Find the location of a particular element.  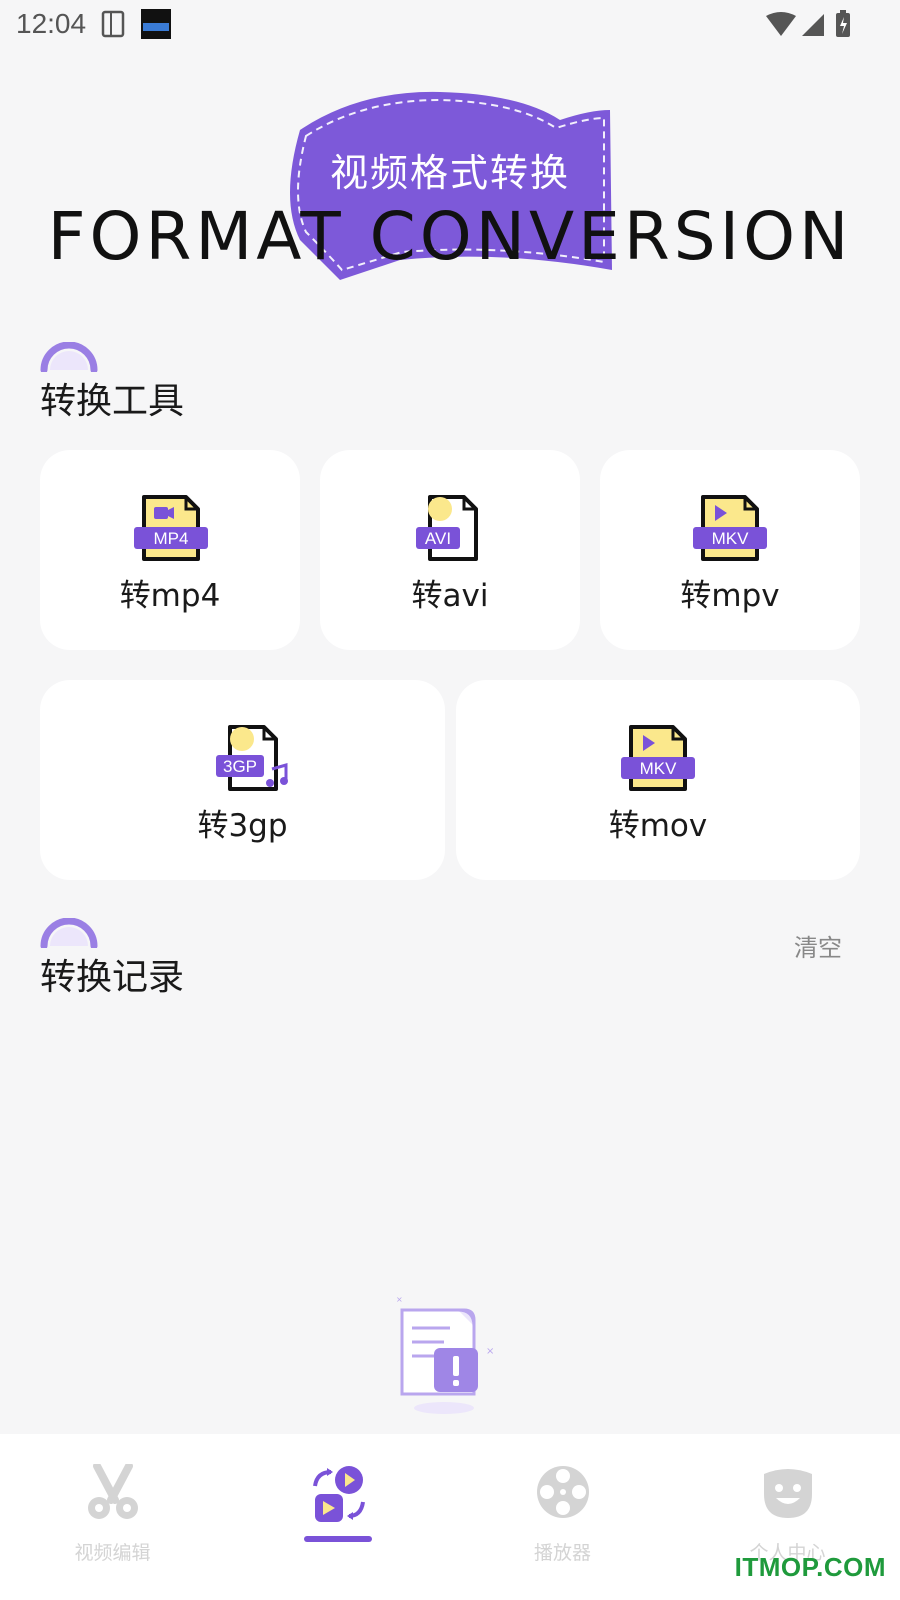

mov-file-icon: MKV is located at coordinates (658, 758).